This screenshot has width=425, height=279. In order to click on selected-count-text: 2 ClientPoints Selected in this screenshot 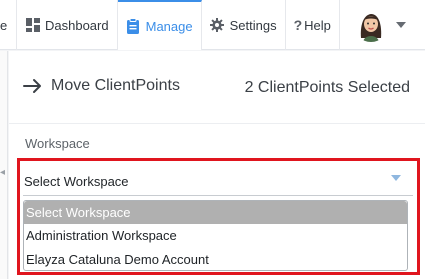, I will do `click(327, 87)`.